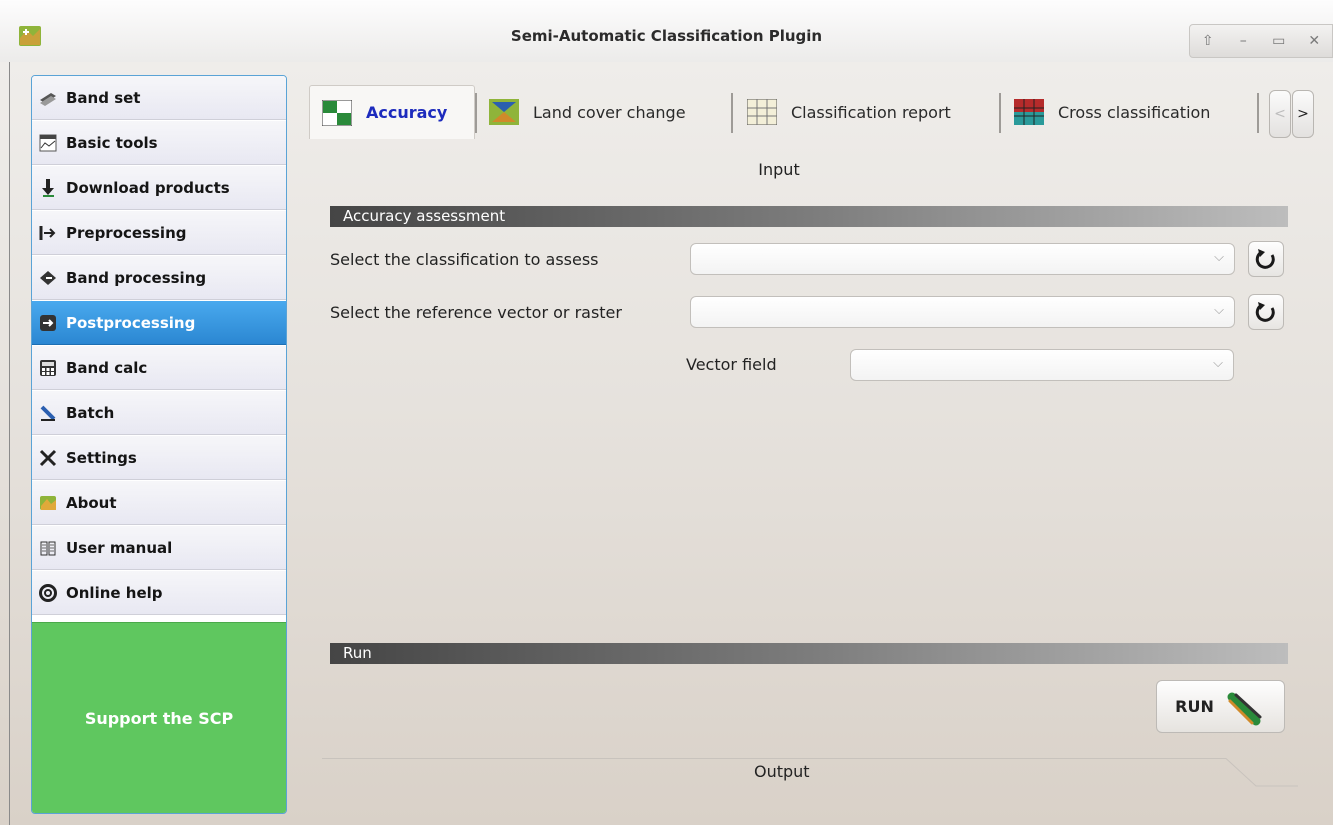 This screenshot has height=825, width=1333. I want to click on settings-icon, so click(48, 458).